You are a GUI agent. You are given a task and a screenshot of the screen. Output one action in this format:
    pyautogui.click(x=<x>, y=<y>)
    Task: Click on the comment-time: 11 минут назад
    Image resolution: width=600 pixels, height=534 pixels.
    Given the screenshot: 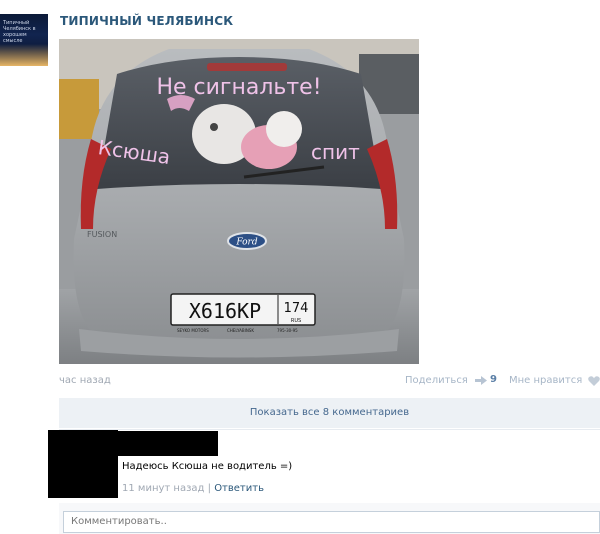 What is the action you would take?
    pyautogui.click(x=163, y=488)
    